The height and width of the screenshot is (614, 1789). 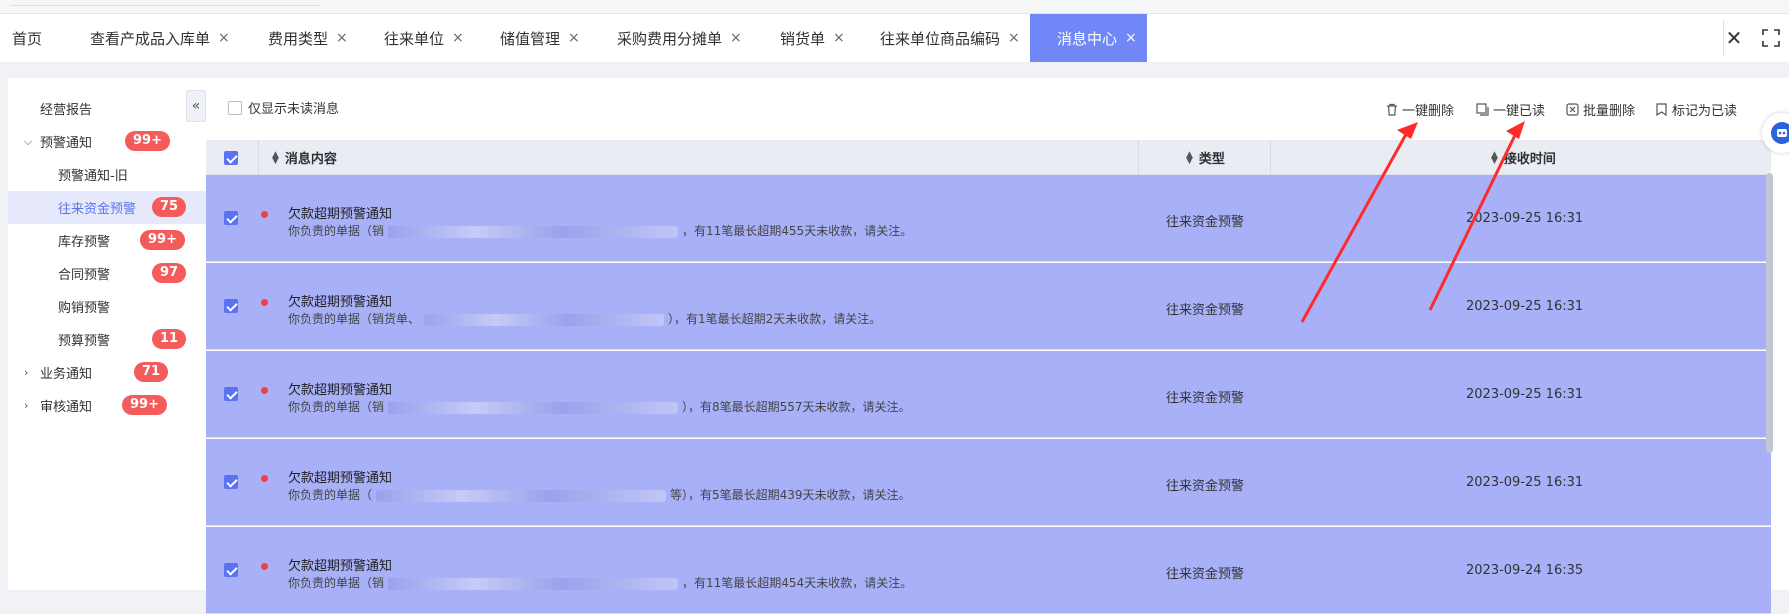 I want to click on sidebar-item-inventory-warning: 库存预警 99+, so click(x=107, y=240).